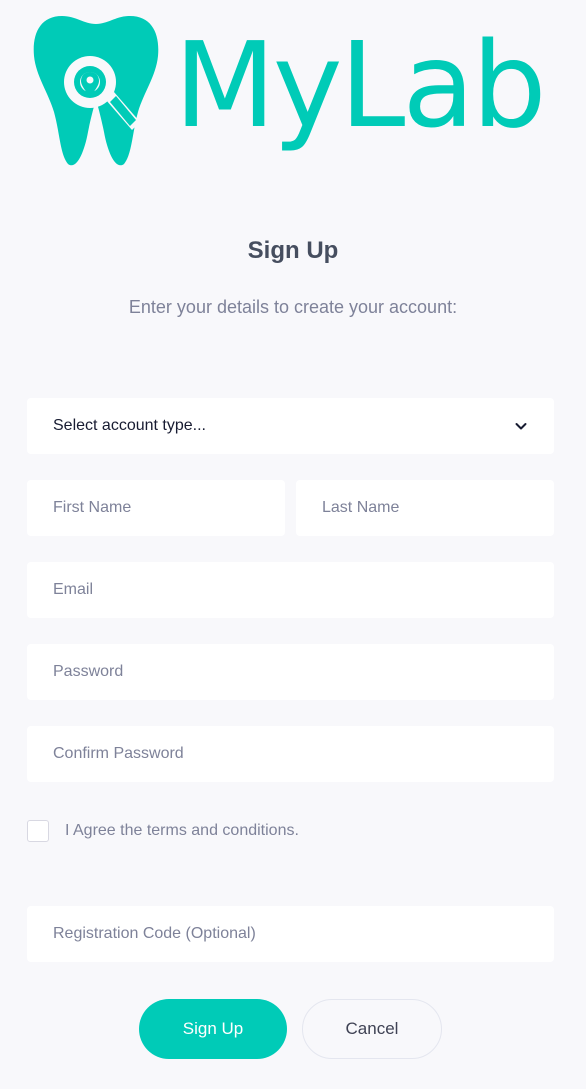 Image resolution: width=586 pixels, height=1089 pixels. What do you see at coordinates (182, 830) in the screenshot?
I see `agree-terms-label: I Agree the terms and conditions.` at bounding box center [182, 830].